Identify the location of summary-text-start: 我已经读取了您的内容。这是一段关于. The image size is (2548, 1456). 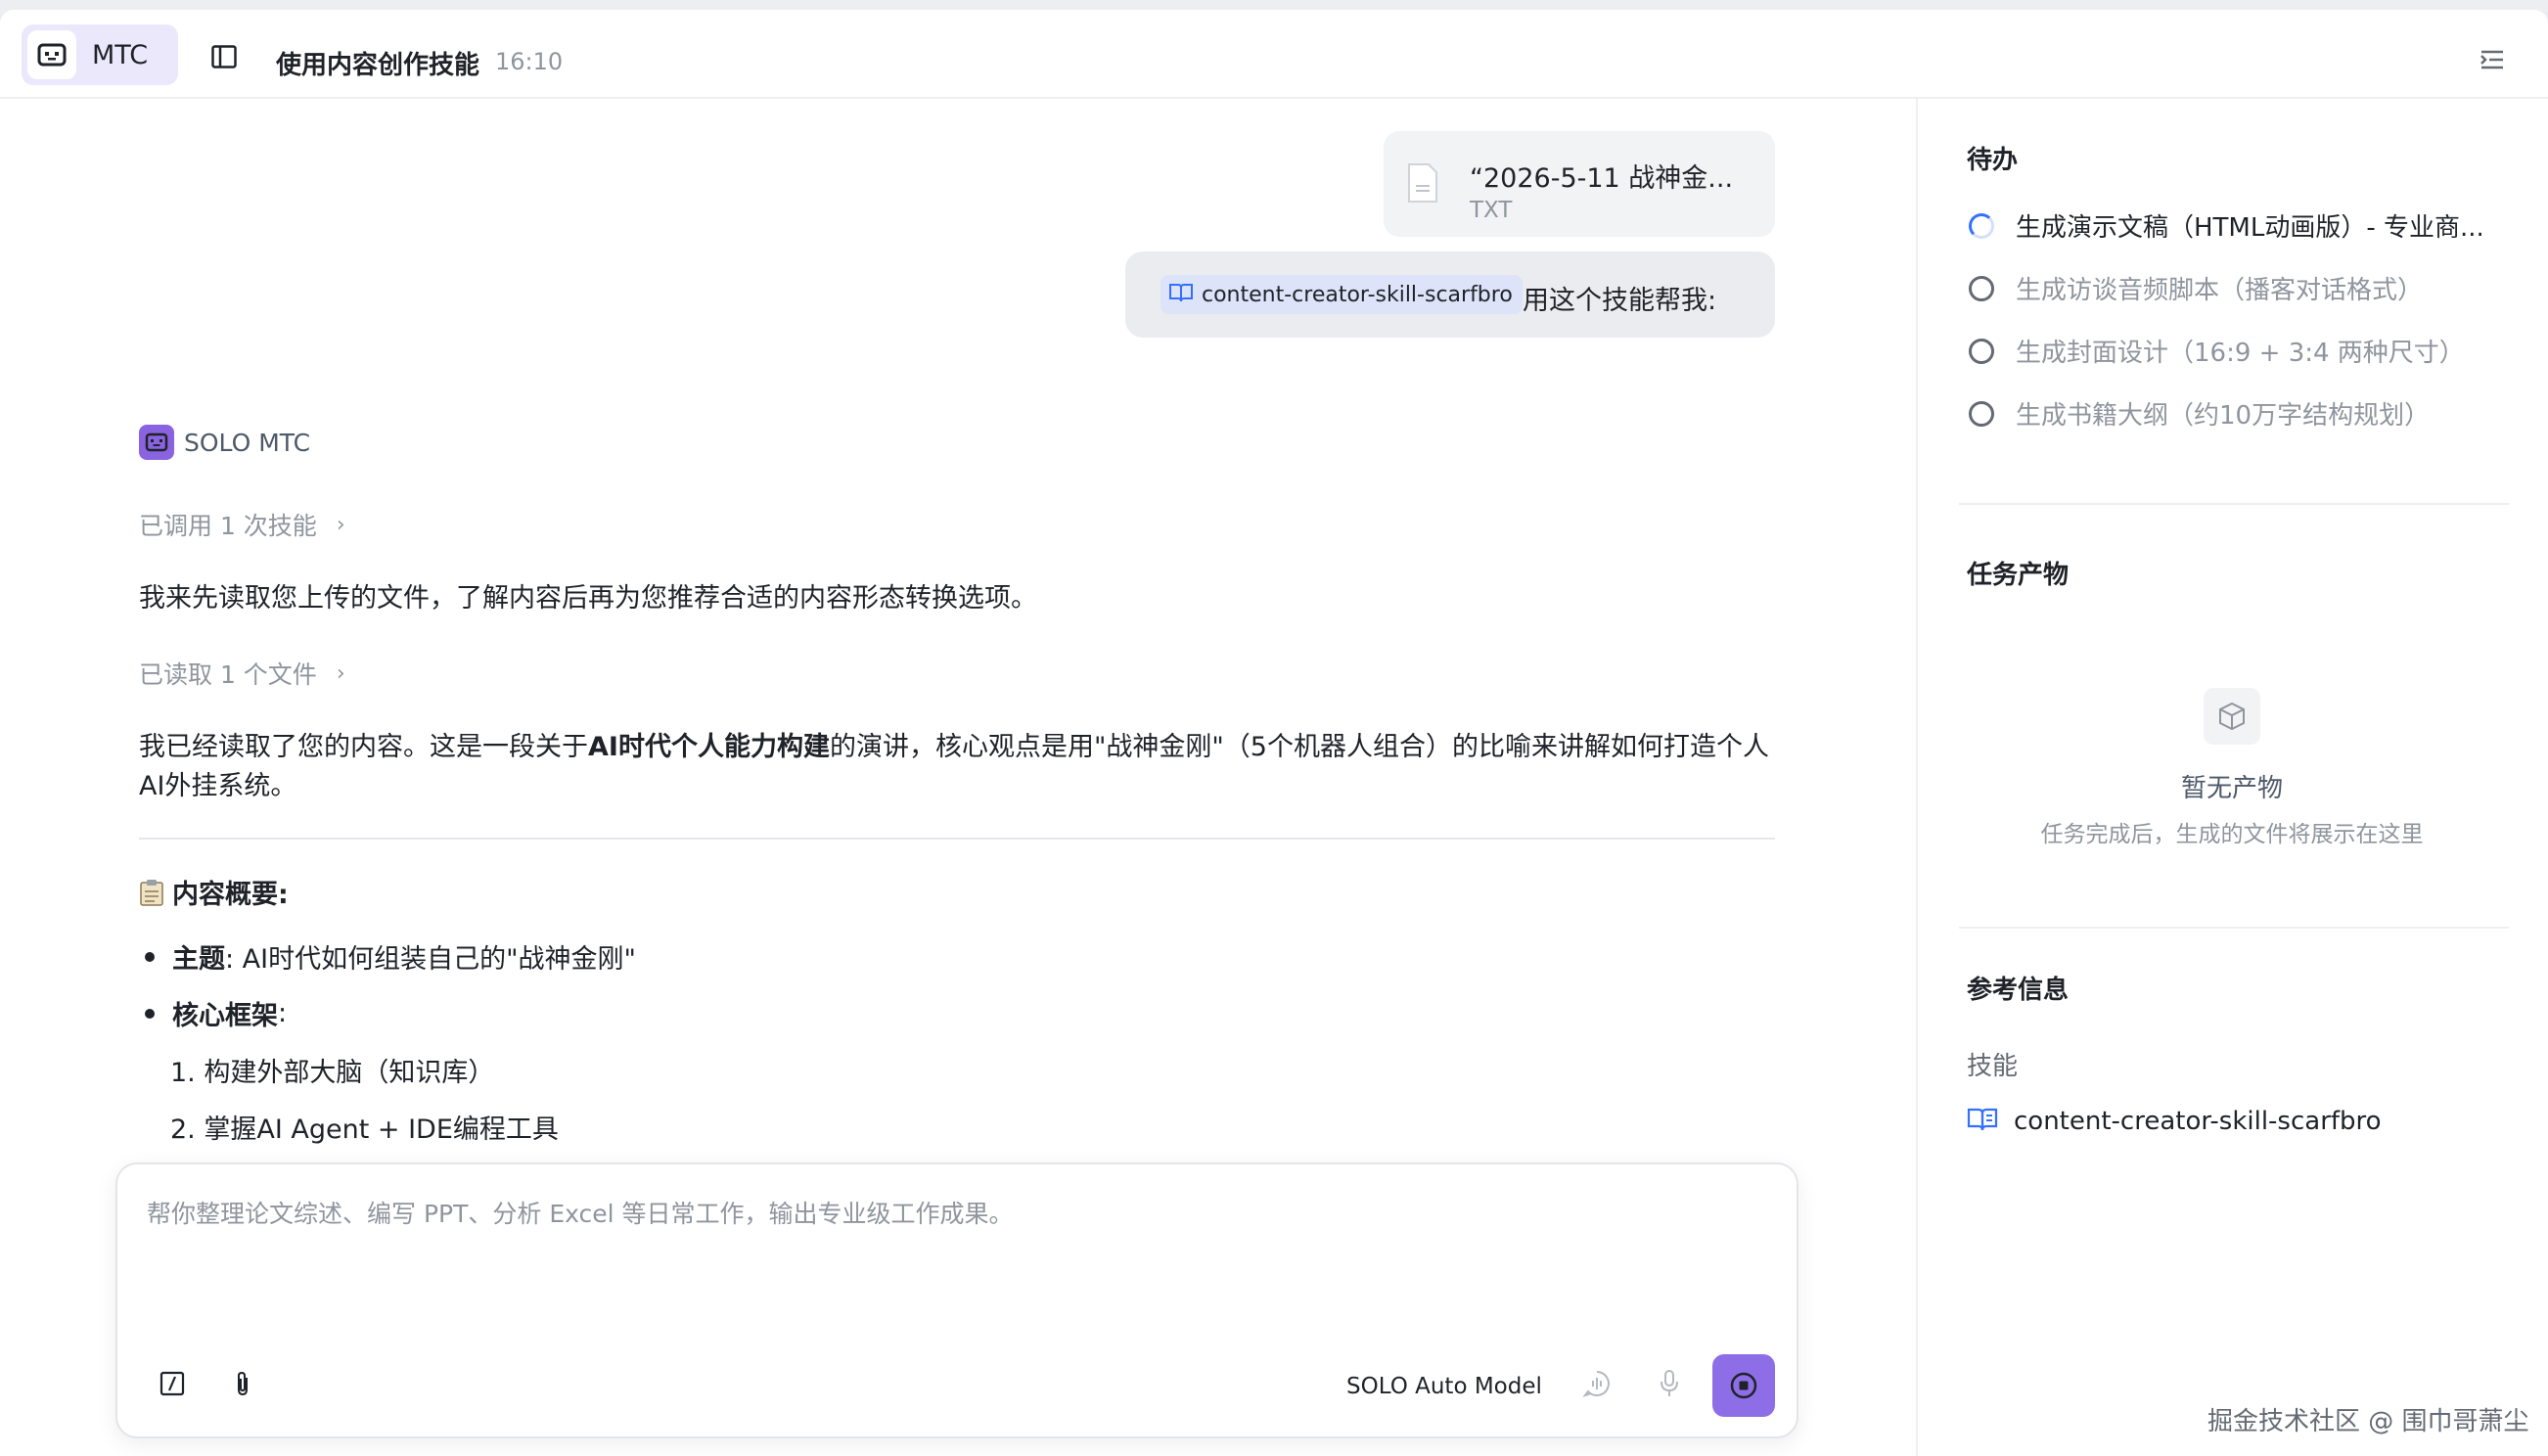
(363, 747).